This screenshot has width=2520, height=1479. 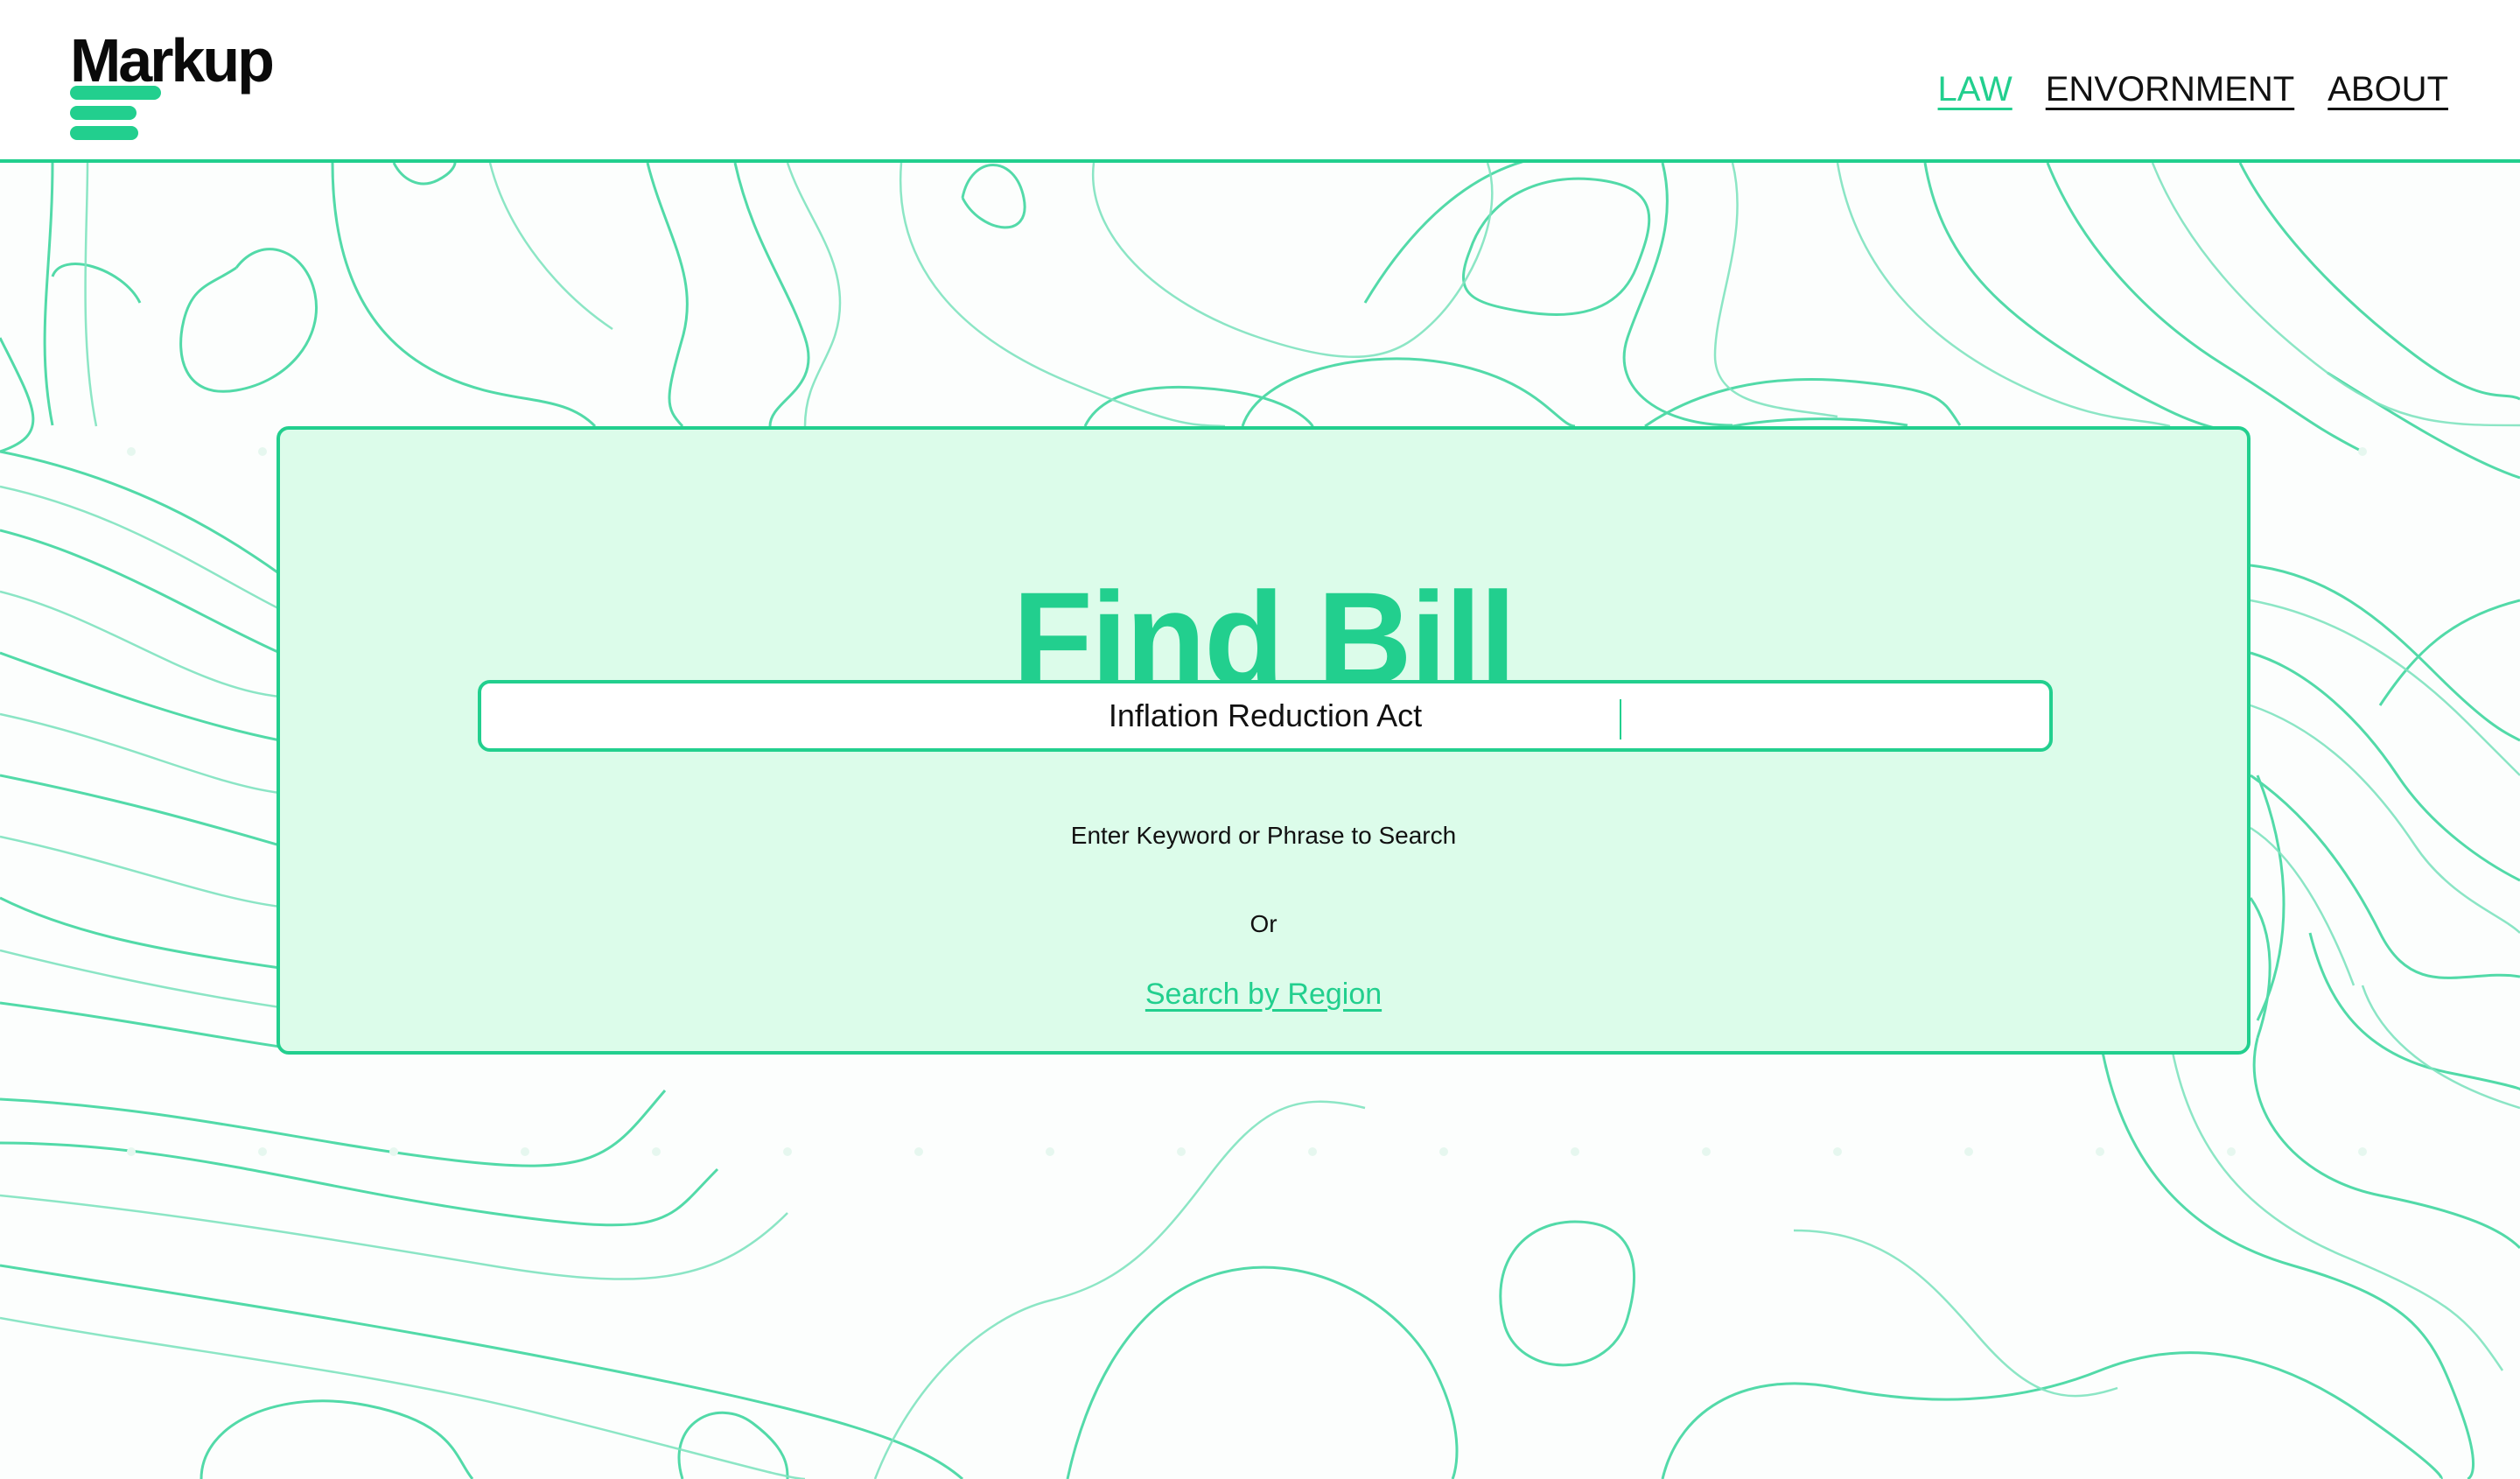 I want to click on search-box, so click(x=1265, y=716).